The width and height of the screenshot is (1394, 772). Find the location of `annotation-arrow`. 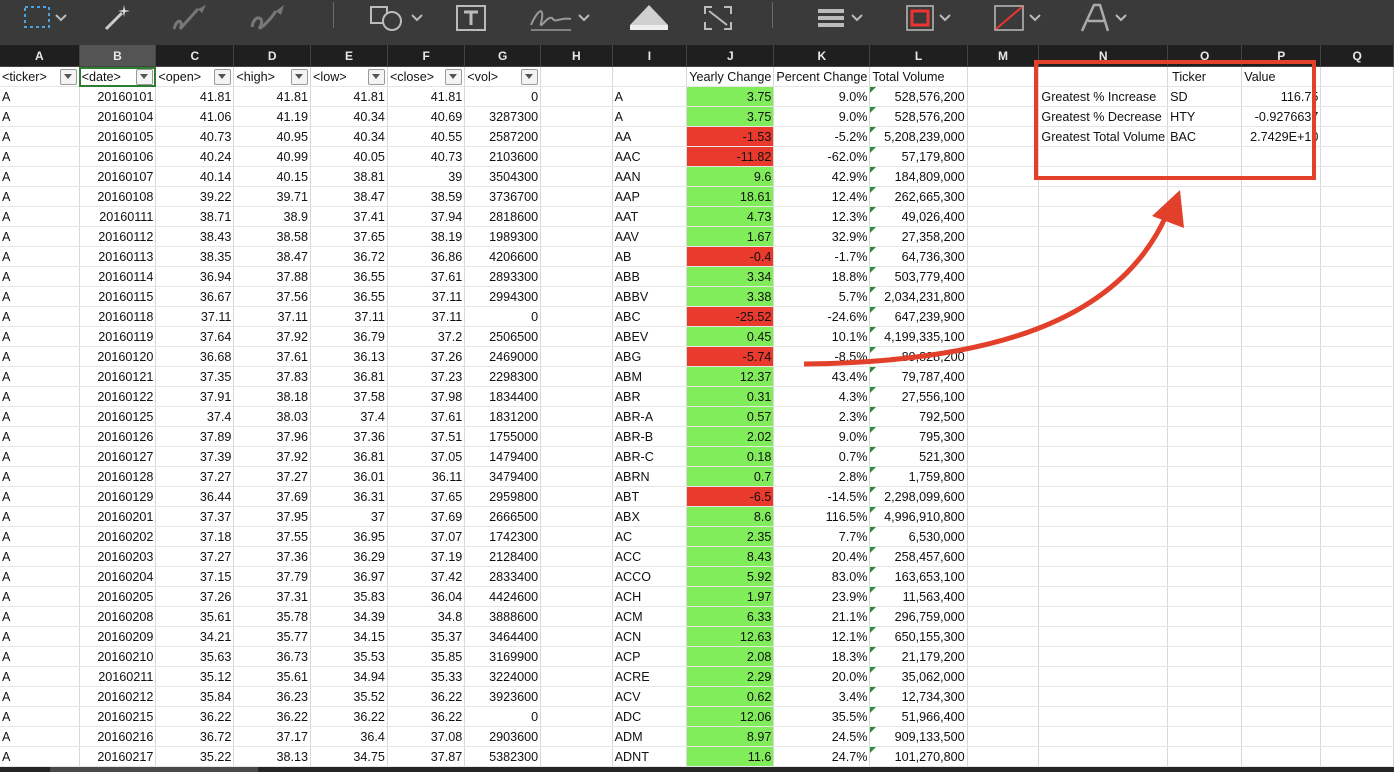

annotation-arrow is located at coordinates (993, 278).